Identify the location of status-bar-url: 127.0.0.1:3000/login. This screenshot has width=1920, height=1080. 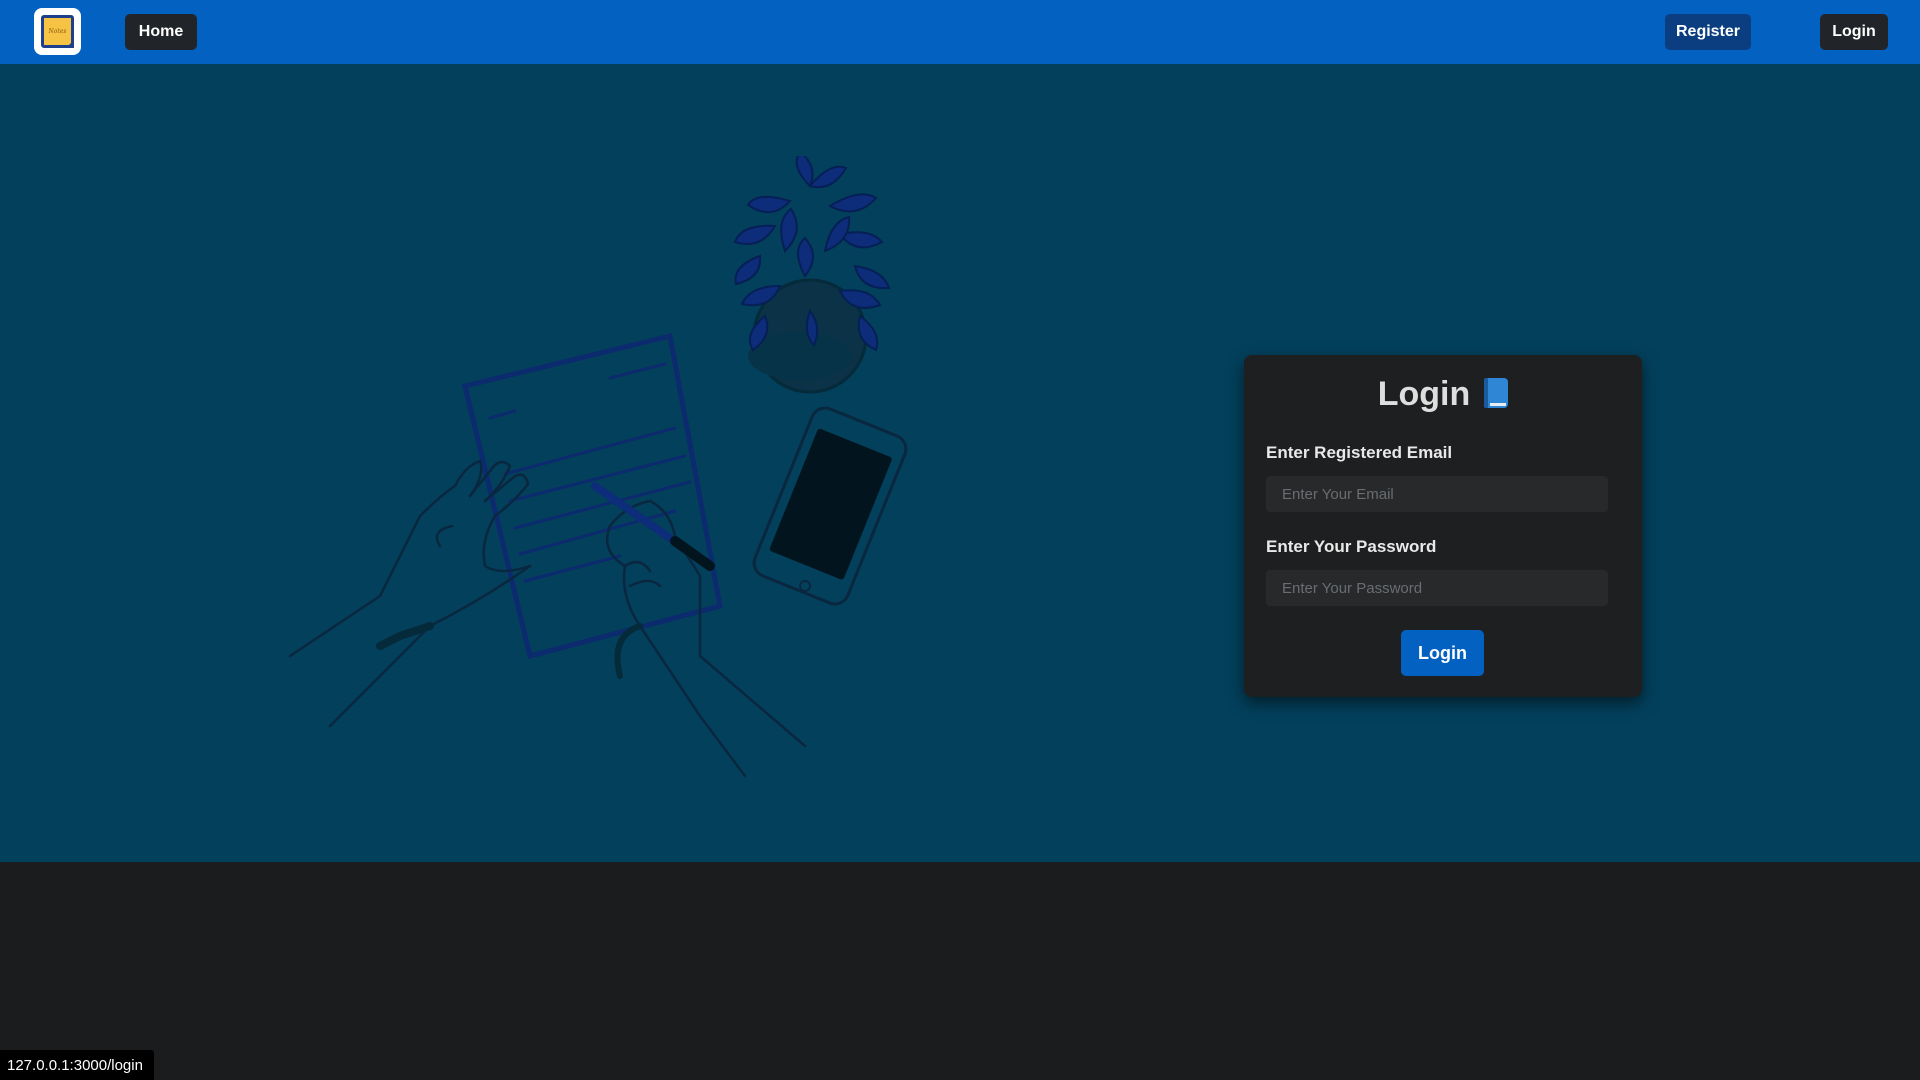
(77, 1065).